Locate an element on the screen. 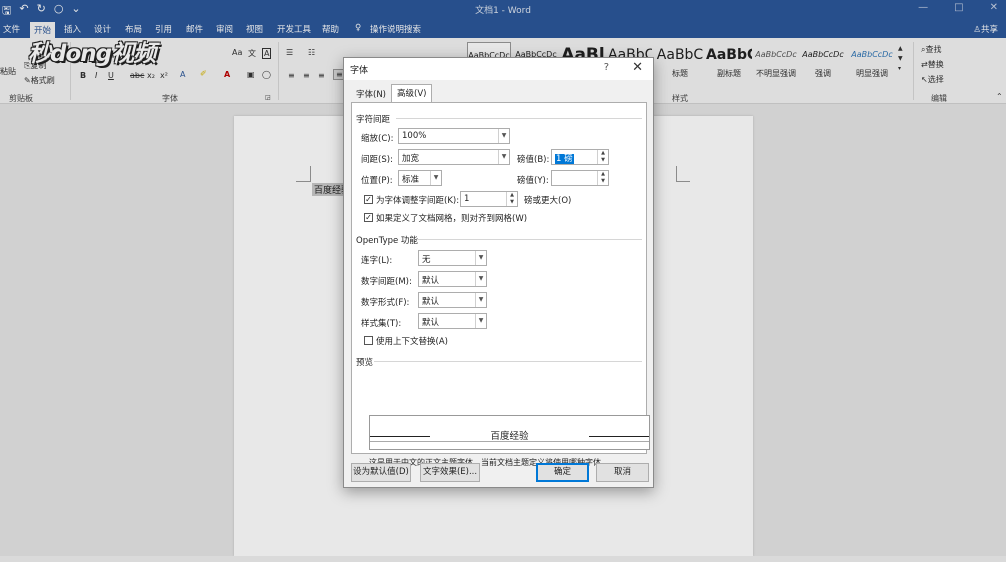 The image size is (1006, 562). kerning-label: 为字体调整字间距(K): is located at coordinates (418, 201).